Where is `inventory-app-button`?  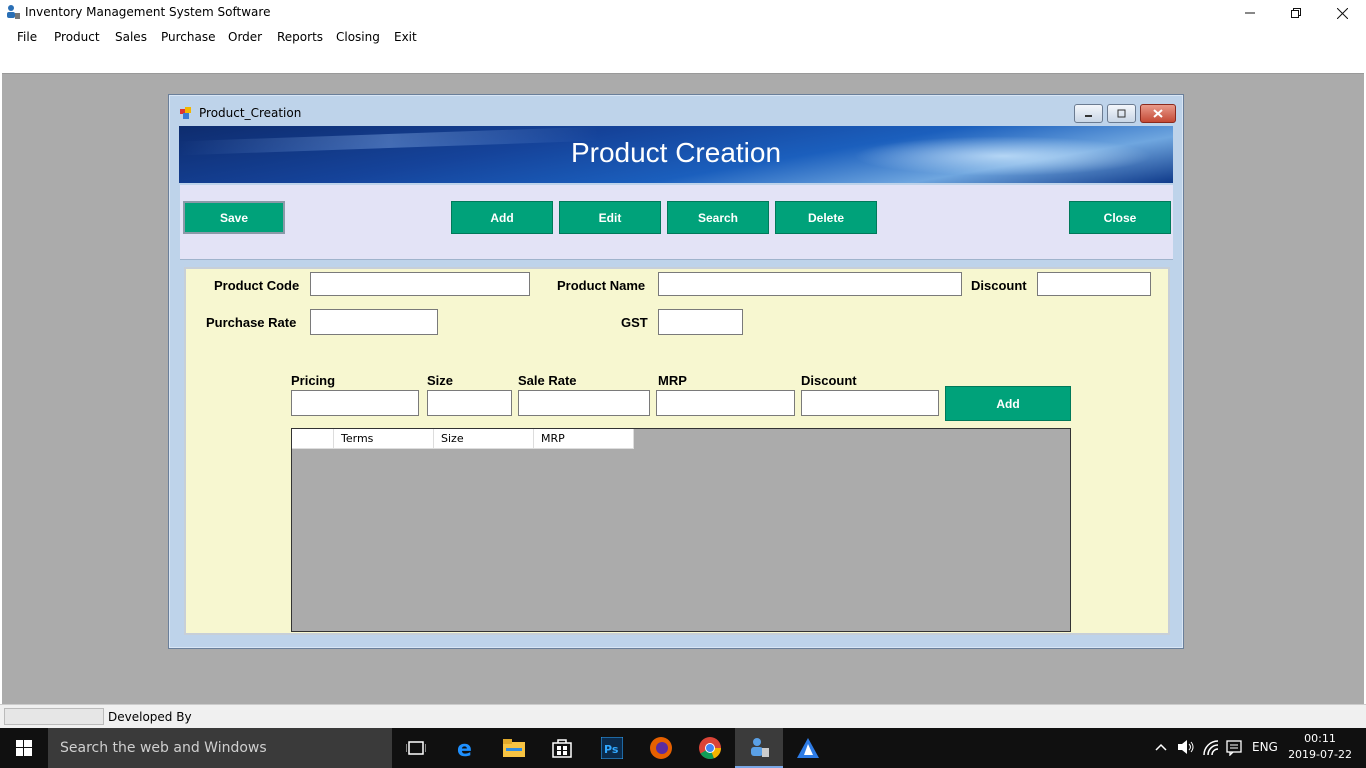 inventory-app-button is located at coordinates (759, 748).